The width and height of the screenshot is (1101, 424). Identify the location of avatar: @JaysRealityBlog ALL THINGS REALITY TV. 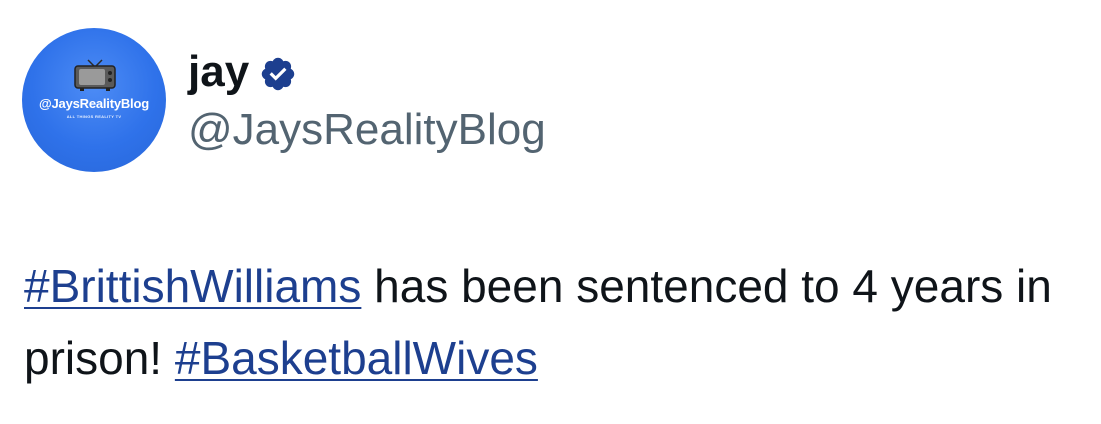
(94, 100).